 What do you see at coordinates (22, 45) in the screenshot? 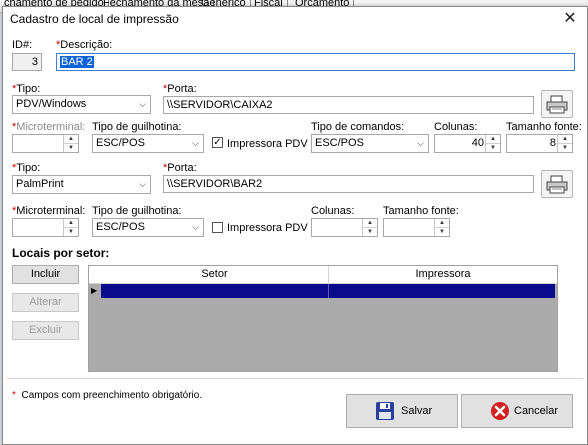
I see `id-label: ID#:` at bounding box center [22, 45].